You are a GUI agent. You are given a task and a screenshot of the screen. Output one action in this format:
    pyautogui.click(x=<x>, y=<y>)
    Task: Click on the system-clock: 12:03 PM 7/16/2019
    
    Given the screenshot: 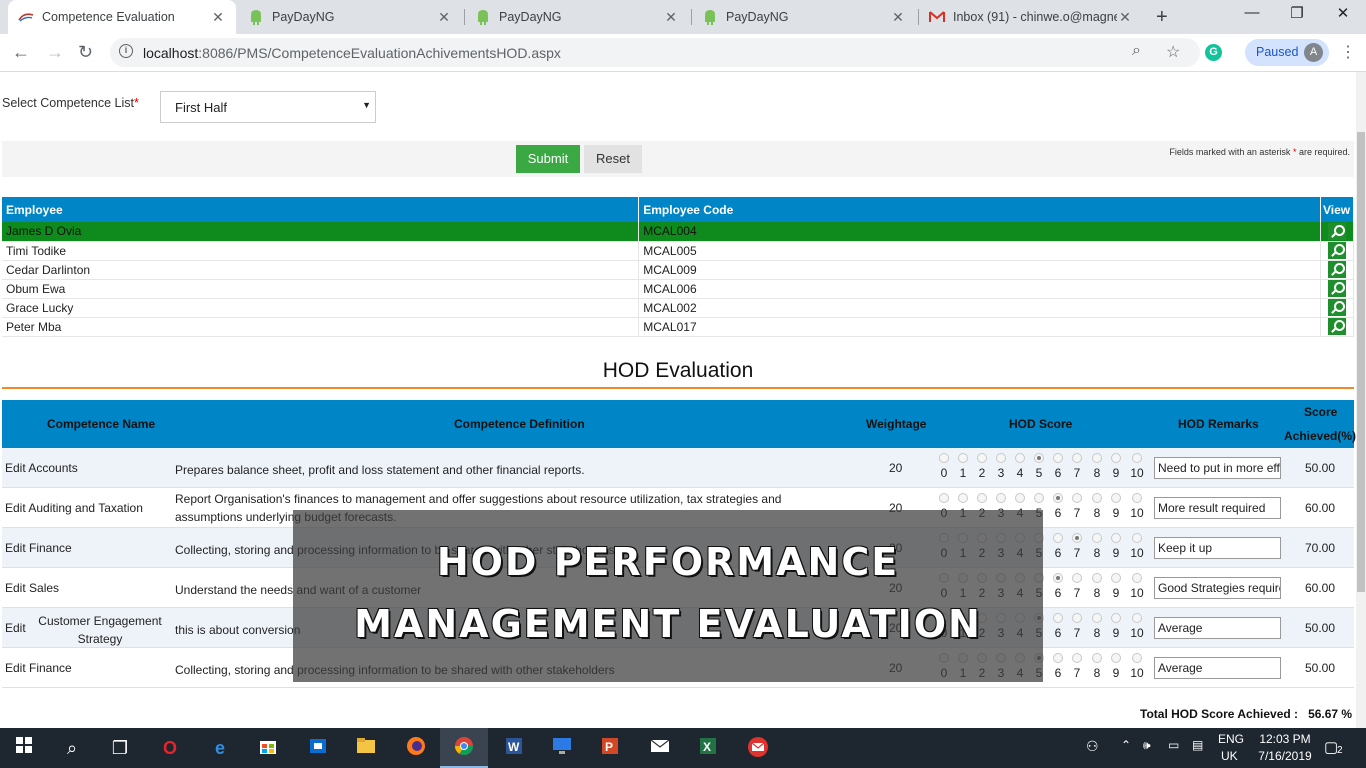 What is the action you would take?
    pyautogui.click(x=1285, y=748)
    